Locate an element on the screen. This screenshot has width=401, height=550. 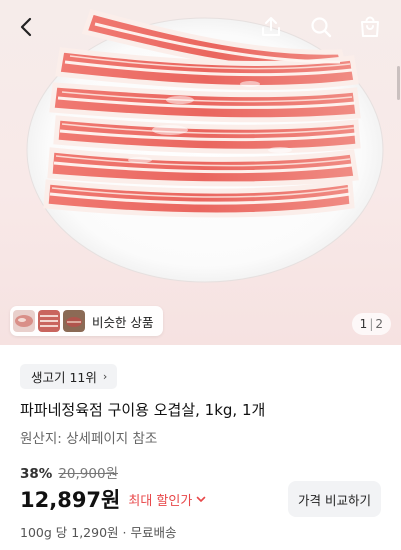
compare-price-button: 가격 비교하기 is located at coordinates (334, 499).